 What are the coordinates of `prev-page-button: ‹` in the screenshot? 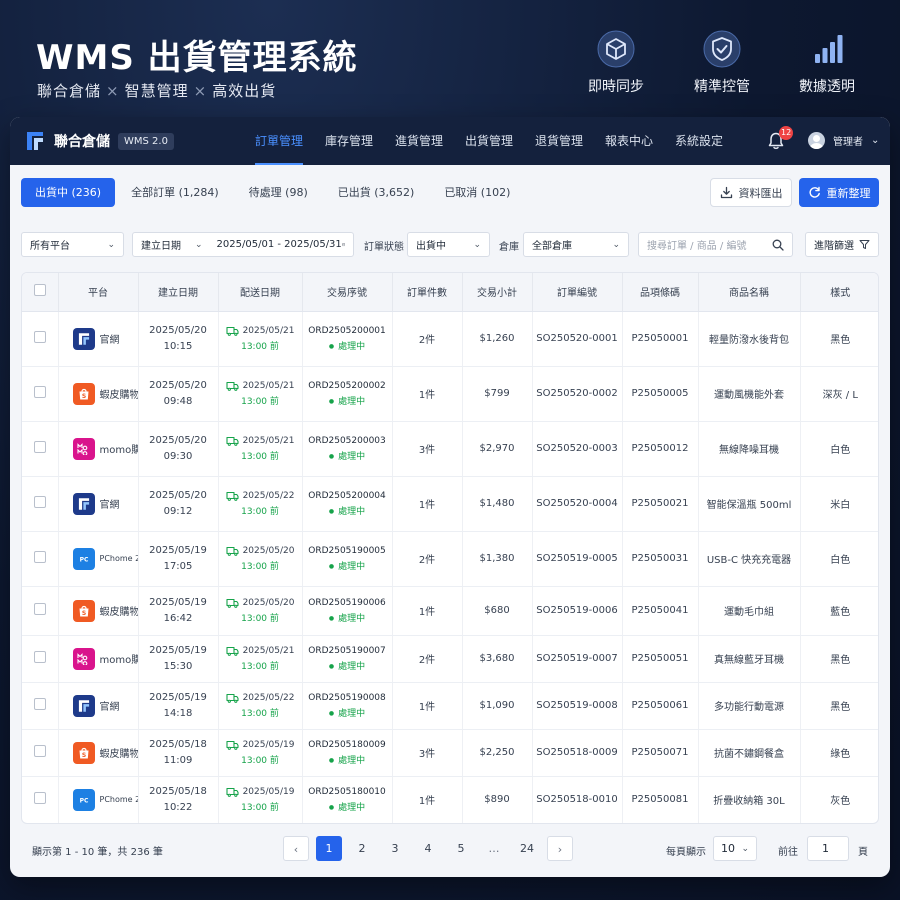 It's located at (296, 848).